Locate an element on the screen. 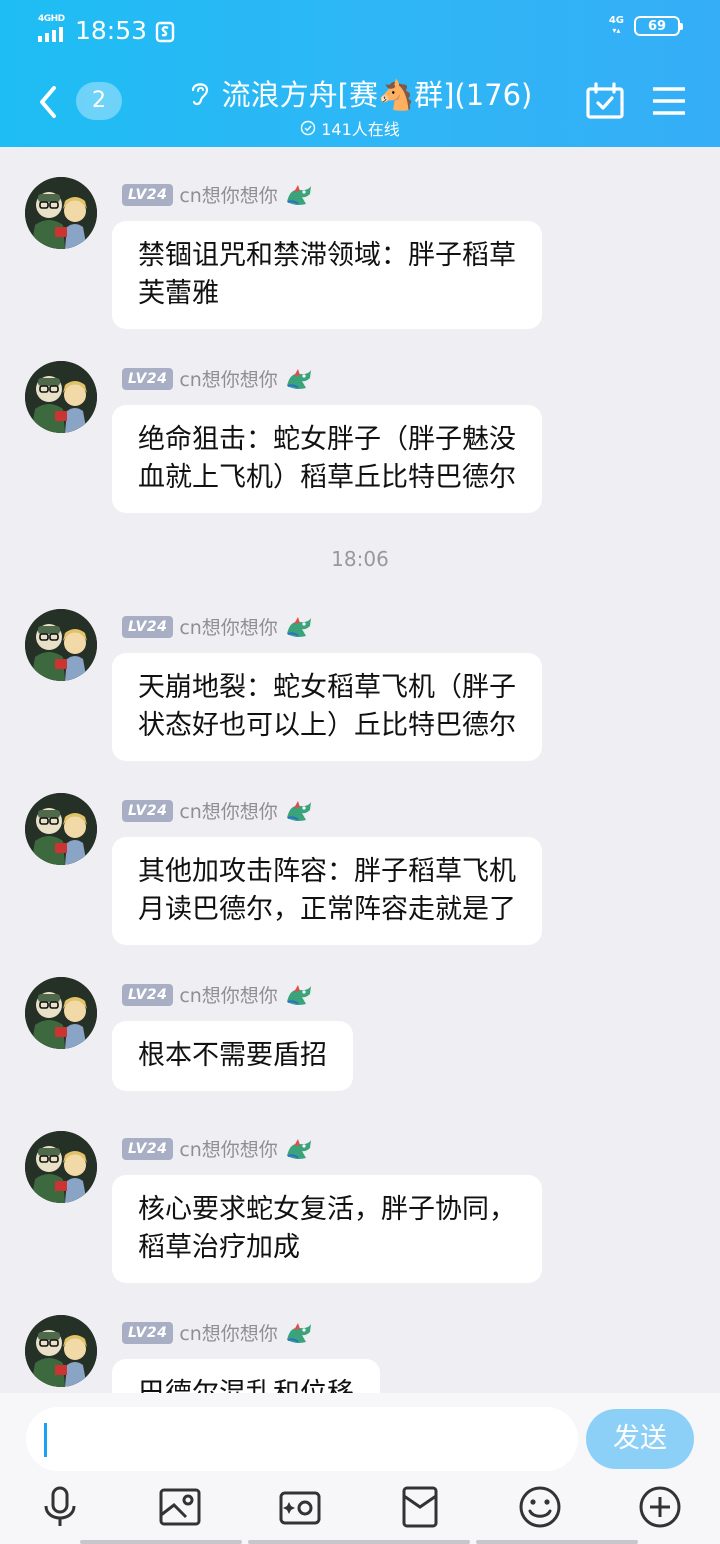 The image size is (720, 1544). message-bubble: 核心要求蛇女复活，胖子协同， 稻草治疗加成 is located at coordinates (327, 1229).